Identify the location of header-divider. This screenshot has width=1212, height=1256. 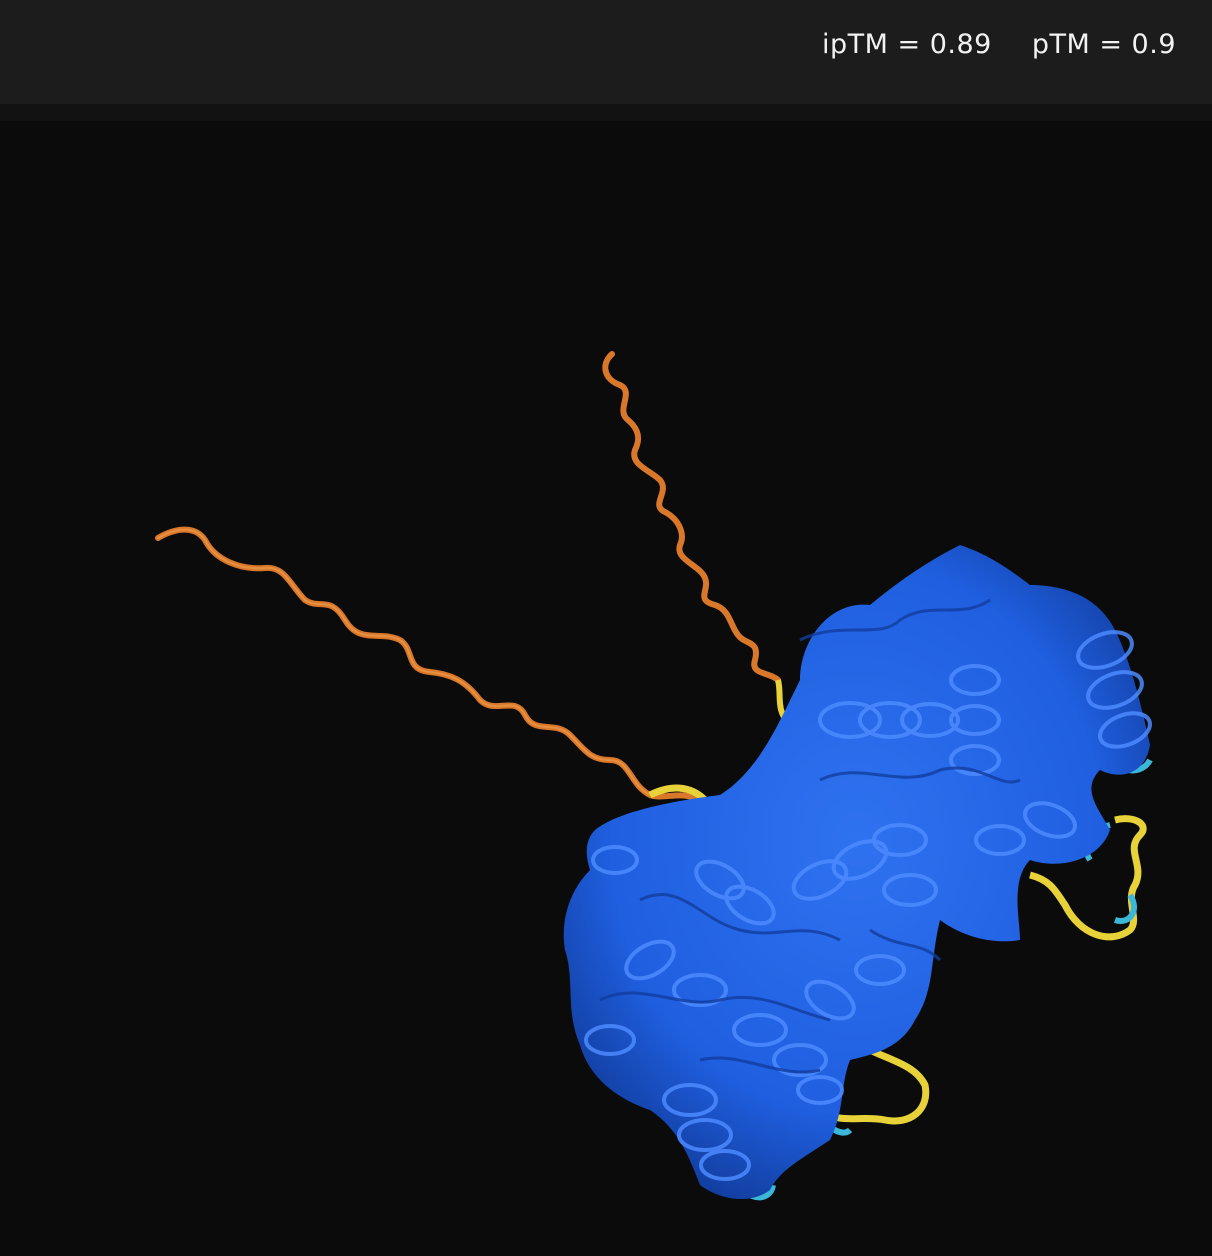
(606, 112).